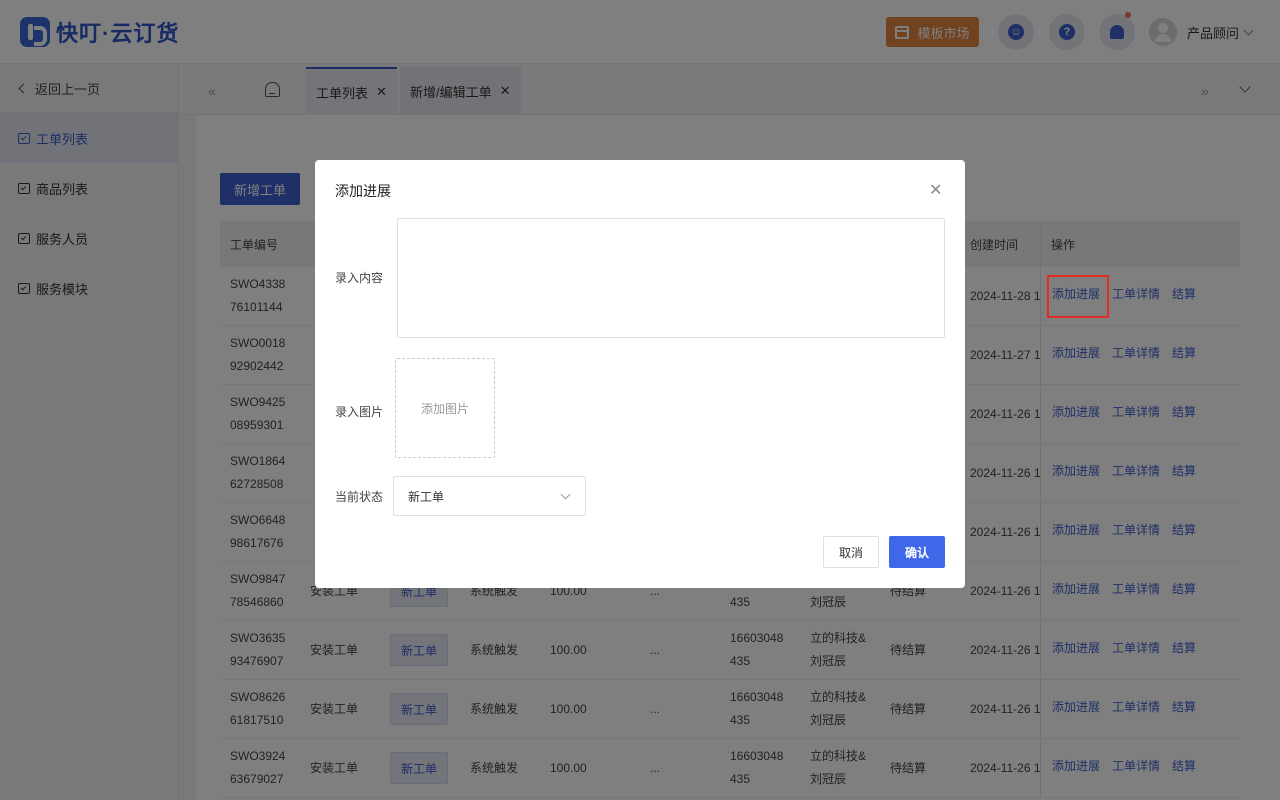  What do you see at coordinates (489, 496) in the screenshot?
I see `status-select: 新工单` at bounding box center [489, 496].